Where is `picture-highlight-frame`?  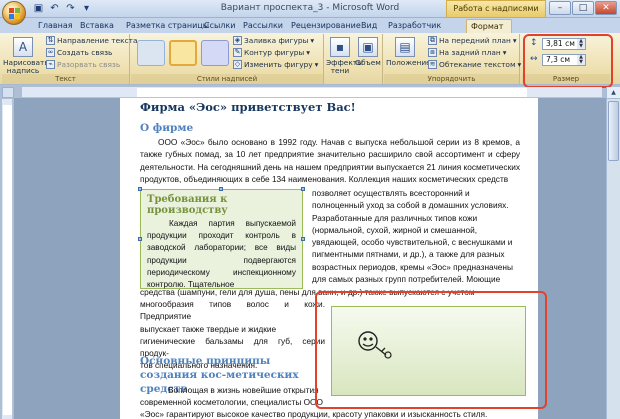 picture-highlight-frame is located at coordinates (431, 350).